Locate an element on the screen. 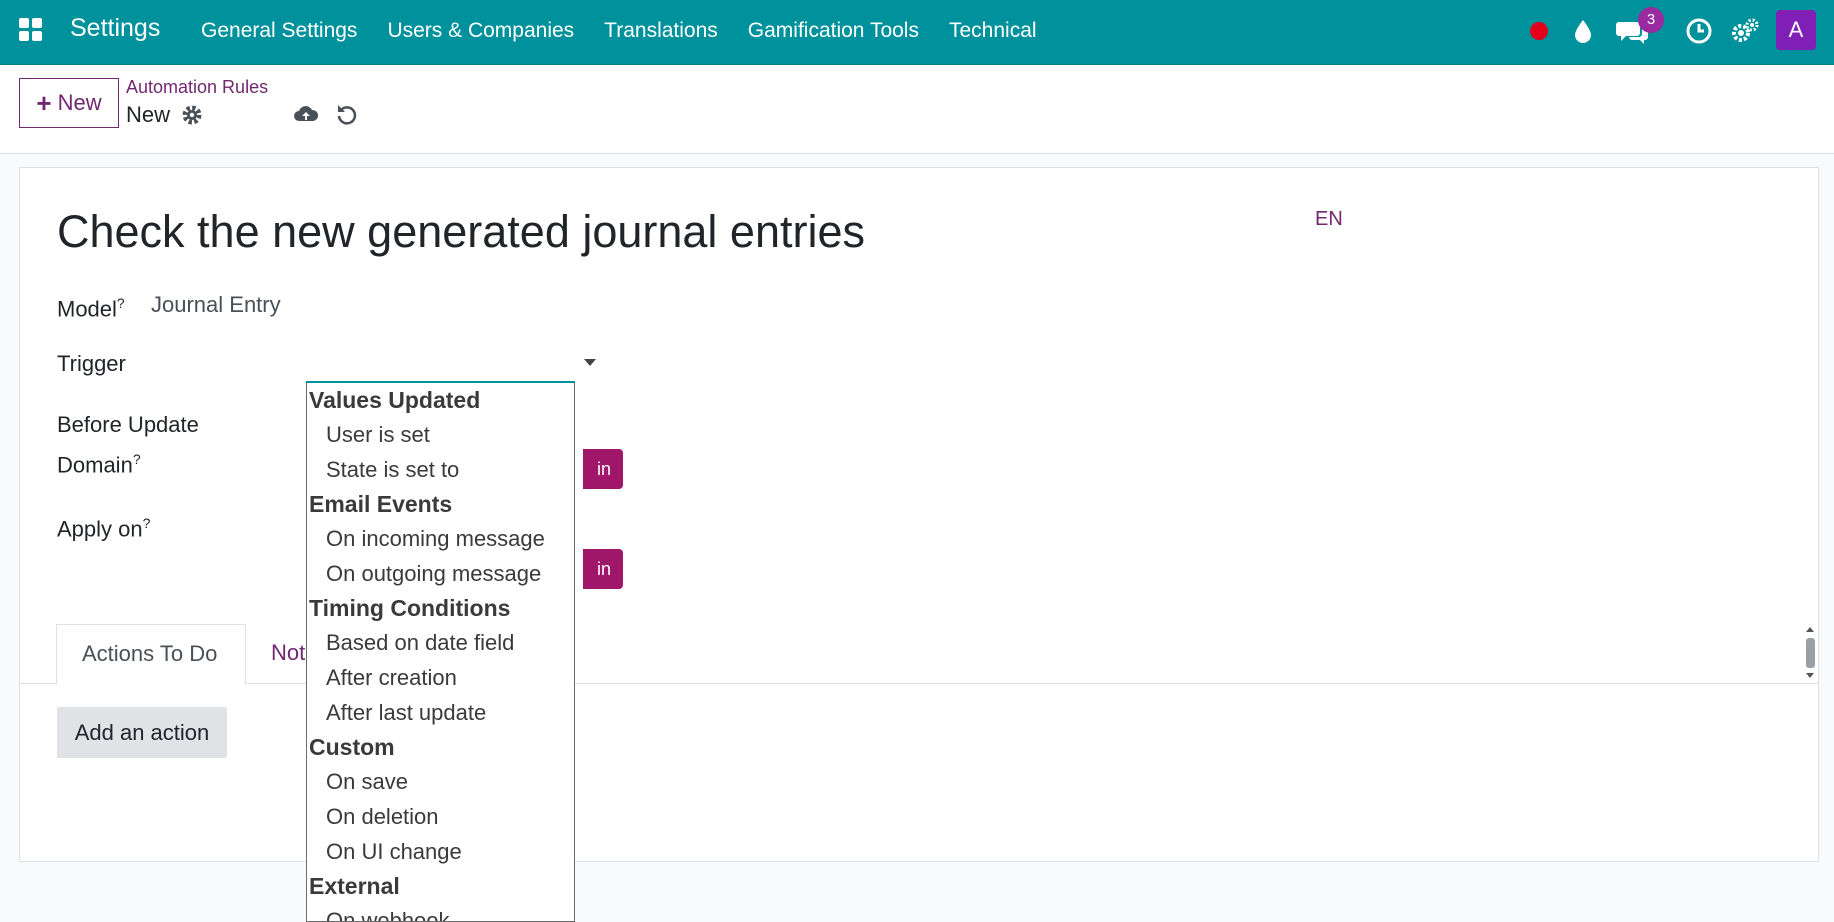 The width and height of the screenshot is (1834, 922). model-help-tooltip: ? is located at coordinates (121, 303).